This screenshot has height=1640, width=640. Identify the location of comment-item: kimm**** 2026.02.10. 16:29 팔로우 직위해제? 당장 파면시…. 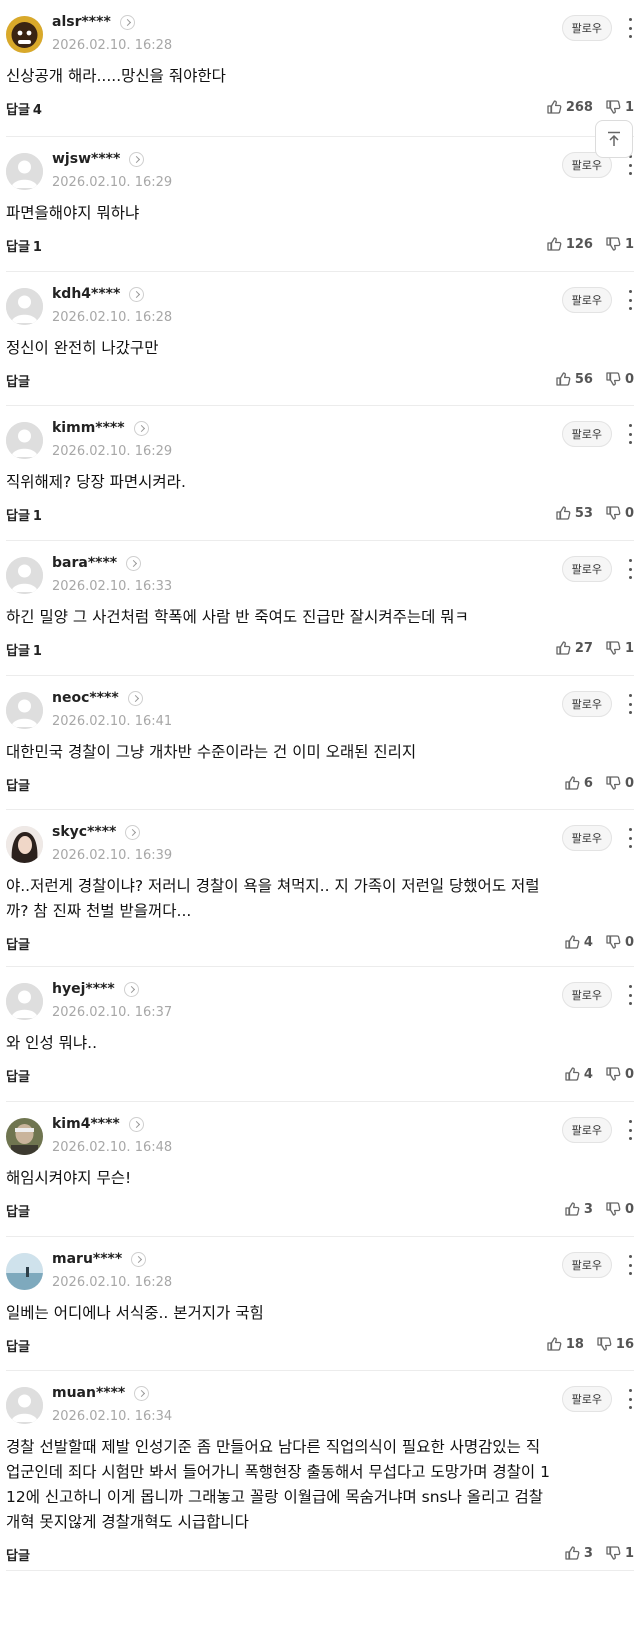
(320, 473).